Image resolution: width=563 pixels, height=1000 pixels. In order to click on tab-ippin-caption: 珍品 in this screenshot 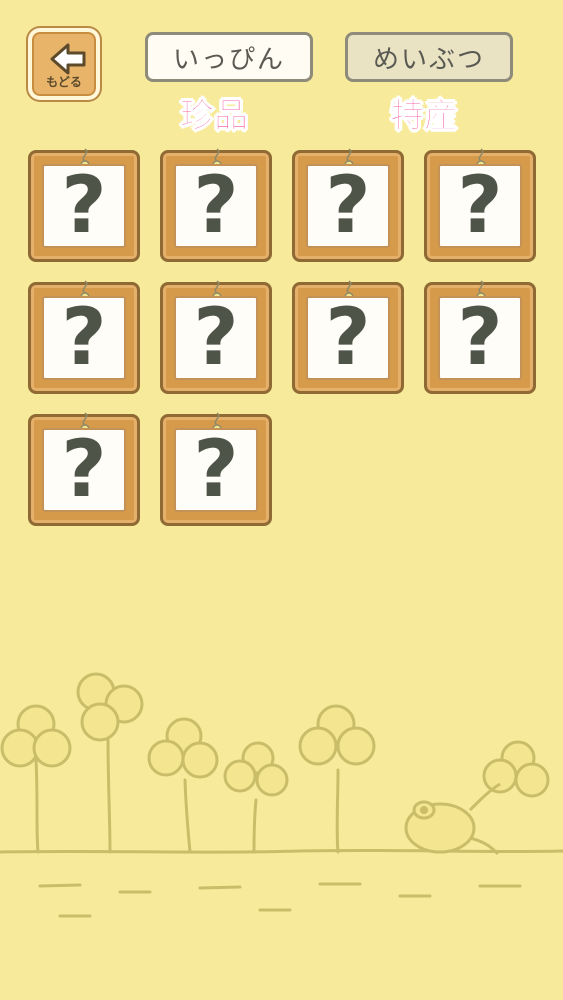, I will do `click(214, 116)`.